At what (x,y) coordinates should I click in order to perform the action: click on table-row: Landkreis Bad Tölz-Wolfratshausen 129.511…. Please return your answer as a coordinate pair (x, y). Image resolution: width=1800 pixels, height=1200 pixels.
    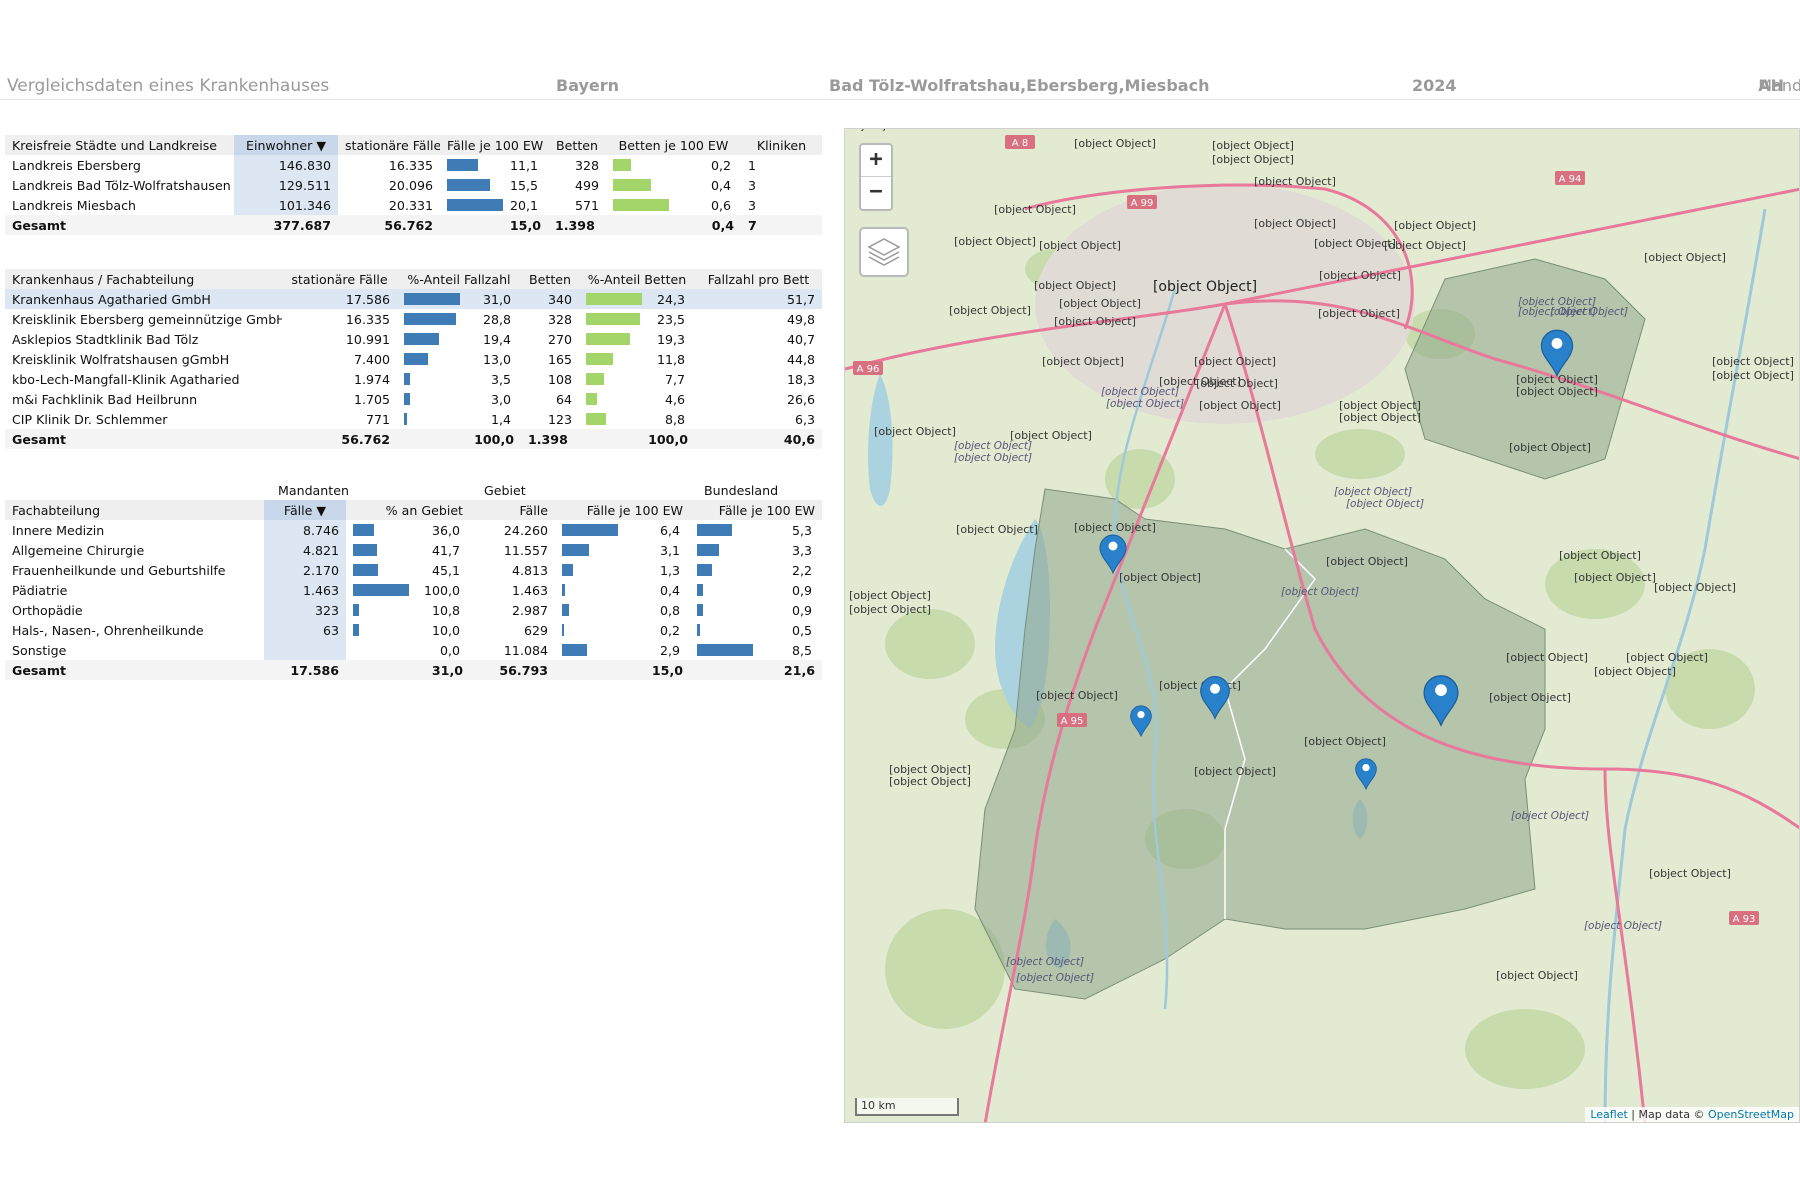
    Looking at the image, I should click on (413, 185).